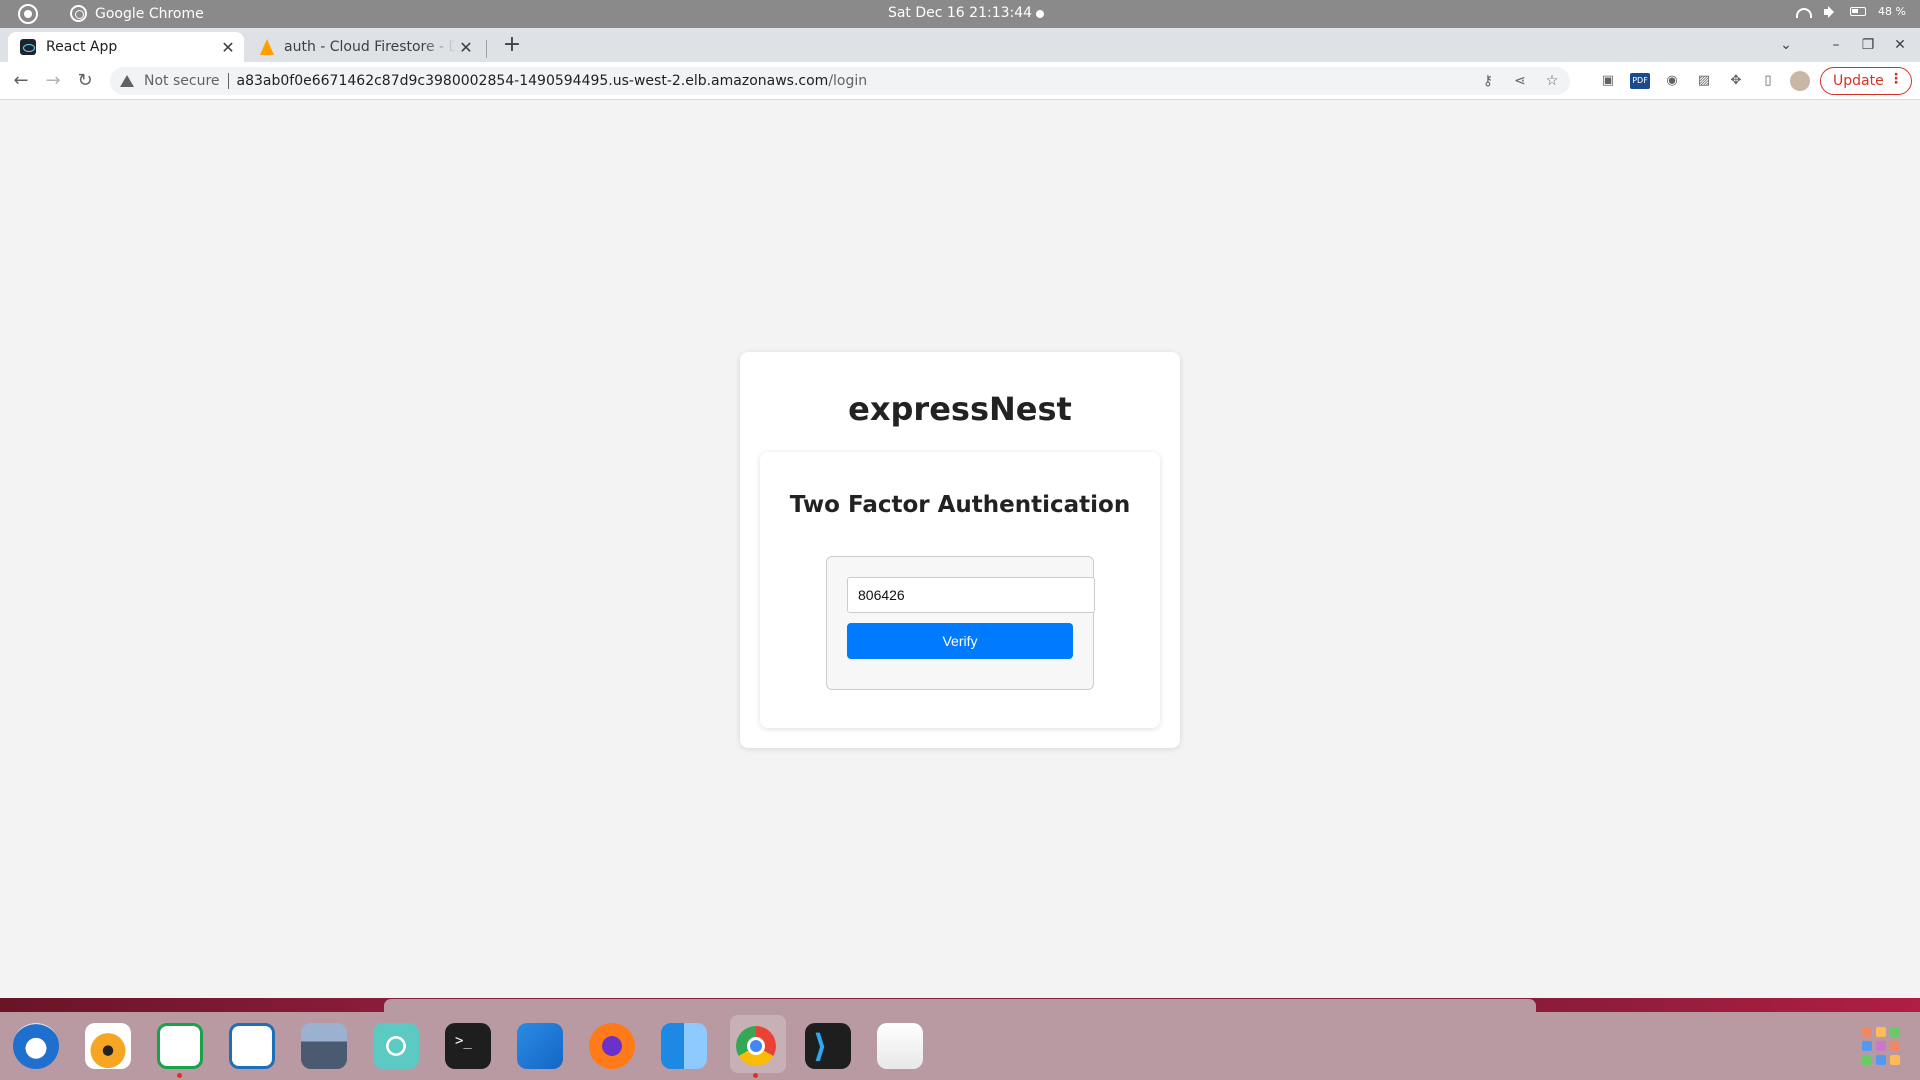 The height and width of the screenshot is (1080, 1920). Describe the element at coordinates (252, 1046) in the screenshot. I see `writer-icon` at that location.